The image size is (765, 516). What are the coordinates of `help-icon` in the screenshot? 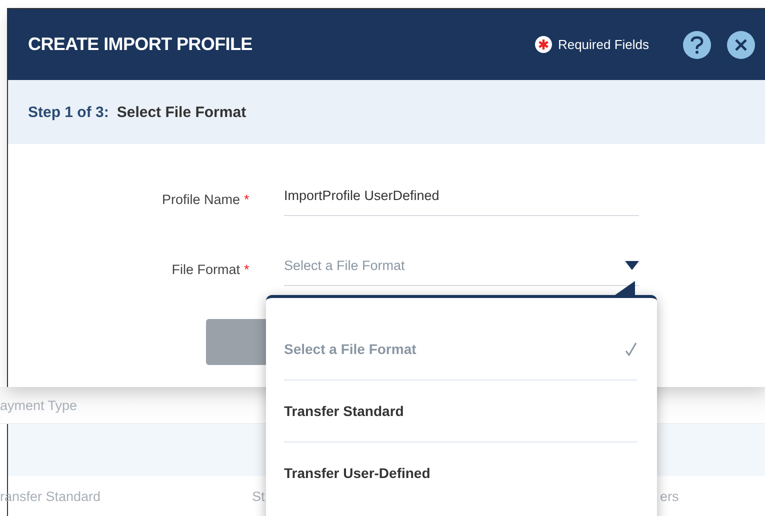 It's located at (697, 45).